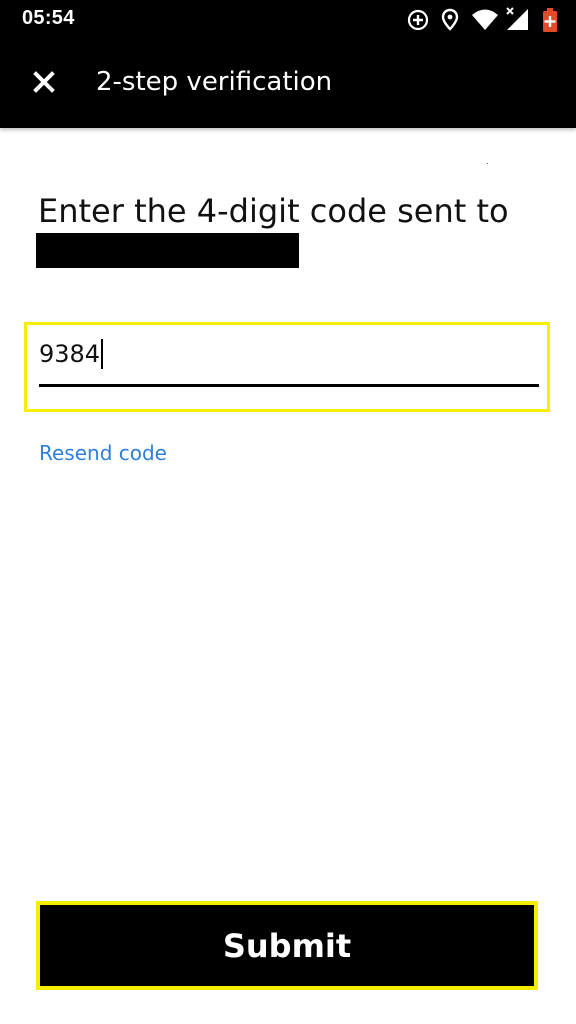  I want to click on code-value: 9384, so click(70, 354).